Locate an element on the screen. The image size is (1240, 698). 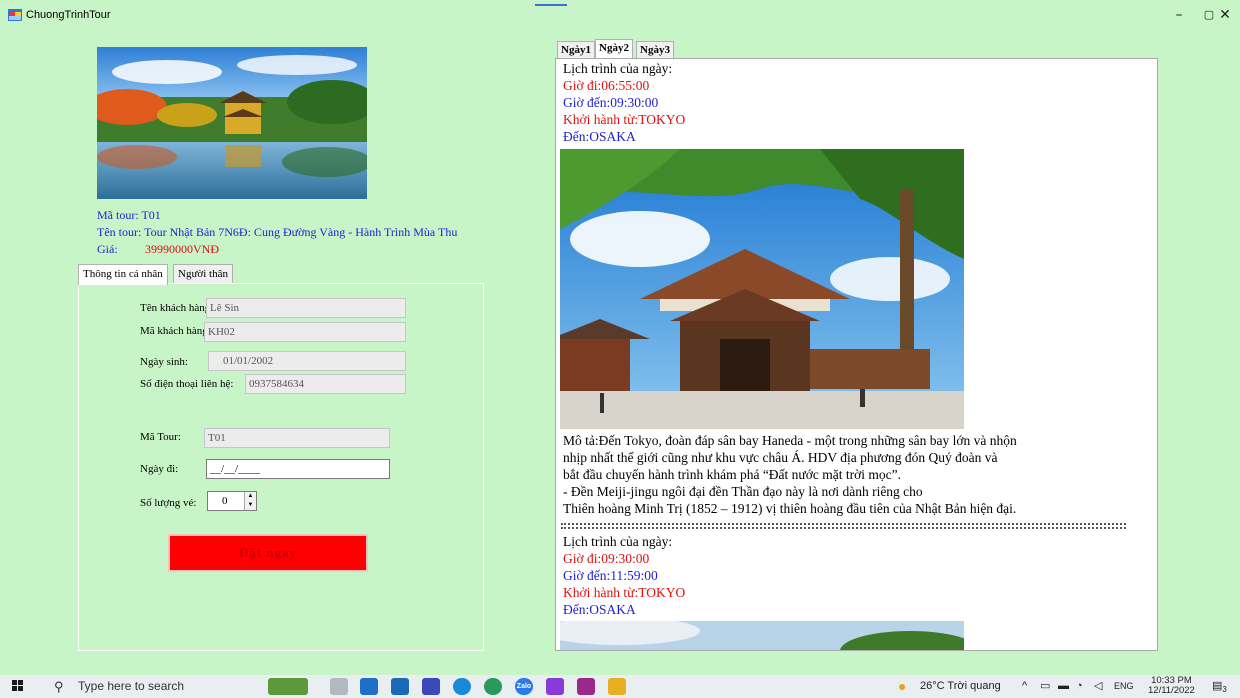
ticket-quantity-value: 0 is located at coordinates (225, 501).